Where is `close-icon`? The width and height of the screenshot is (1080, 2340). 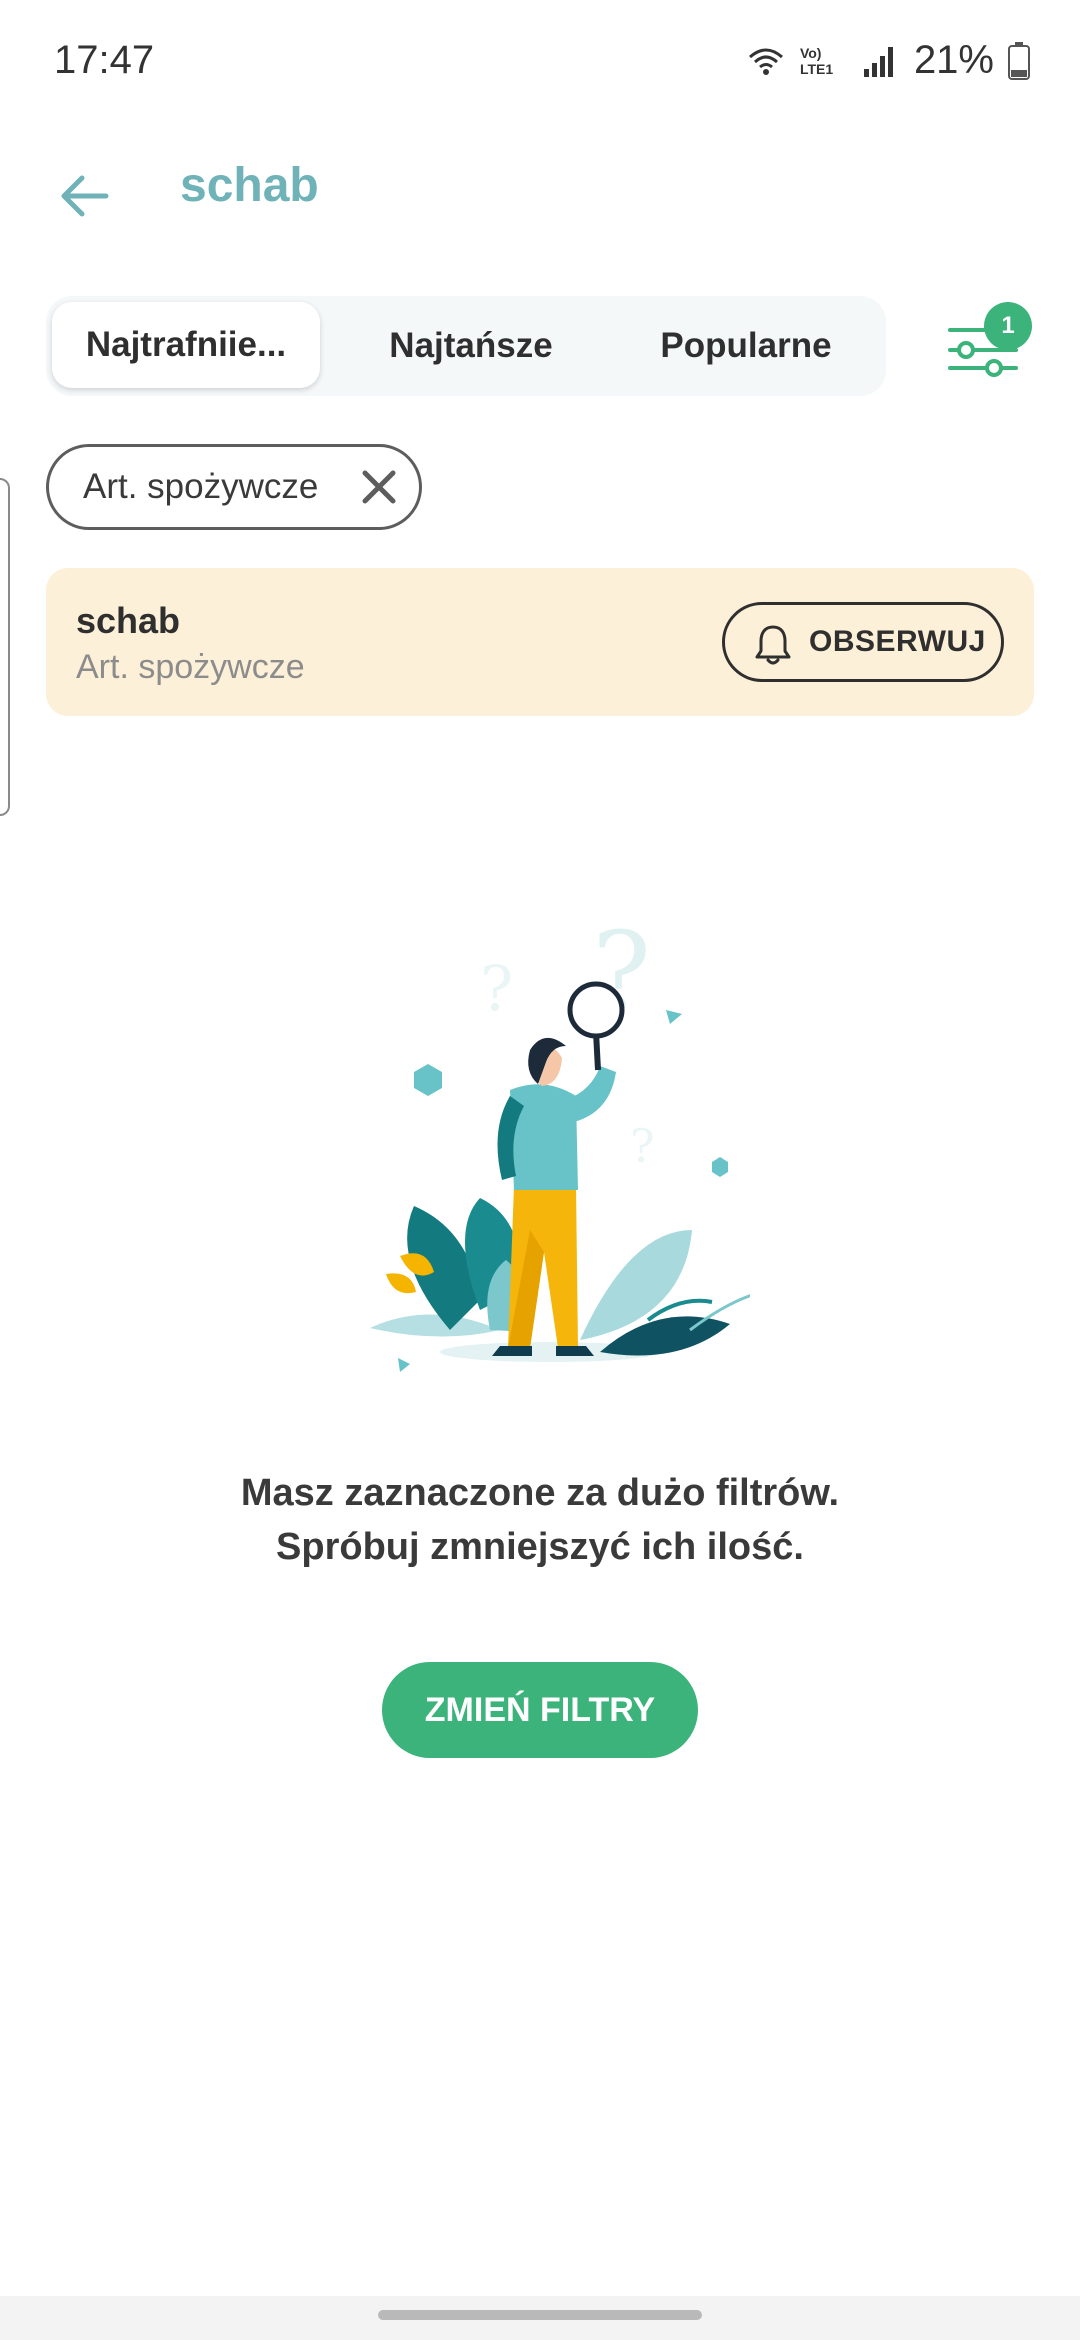
close-icon is located at coordinates (379, 487).